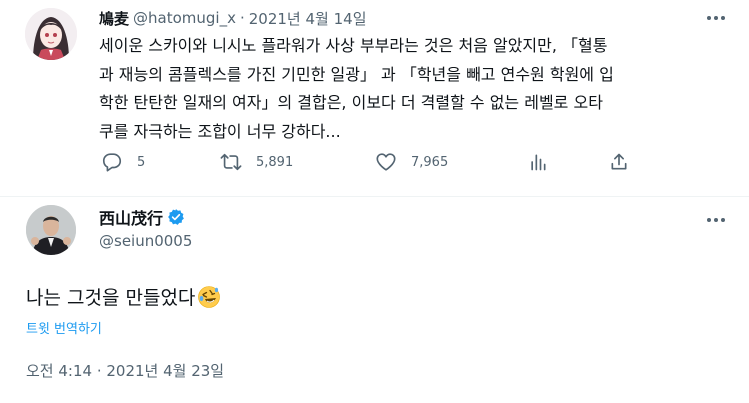 This screenshot has width=749, height=403. I want to click on analytics-button, so click(538, 162).